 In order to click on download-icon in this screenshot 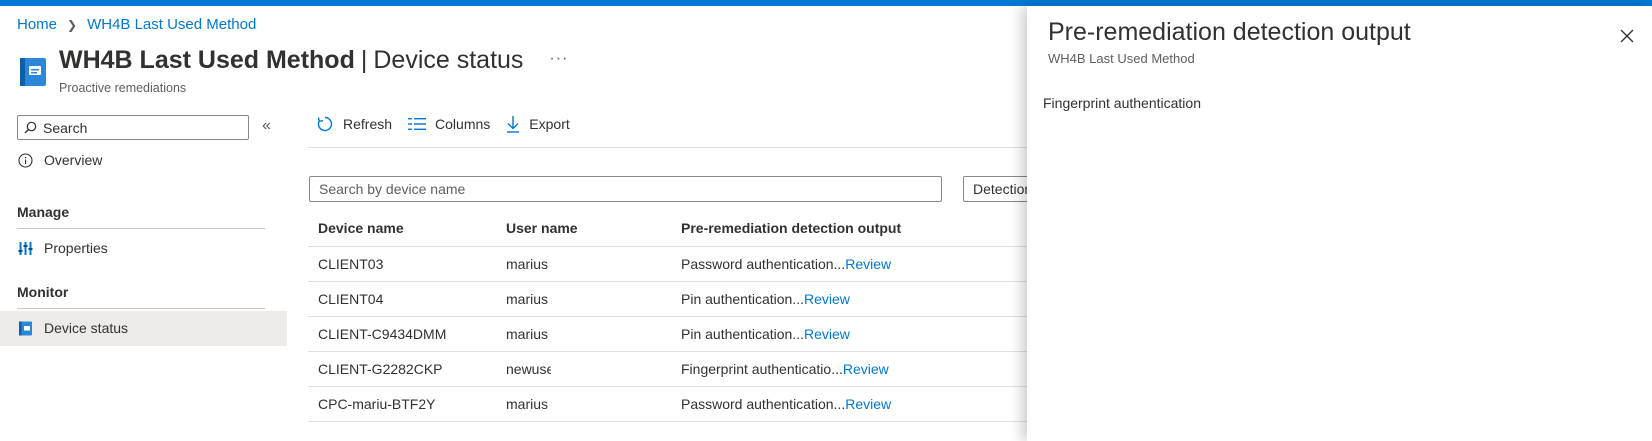, I will do `click(513, 124)`.